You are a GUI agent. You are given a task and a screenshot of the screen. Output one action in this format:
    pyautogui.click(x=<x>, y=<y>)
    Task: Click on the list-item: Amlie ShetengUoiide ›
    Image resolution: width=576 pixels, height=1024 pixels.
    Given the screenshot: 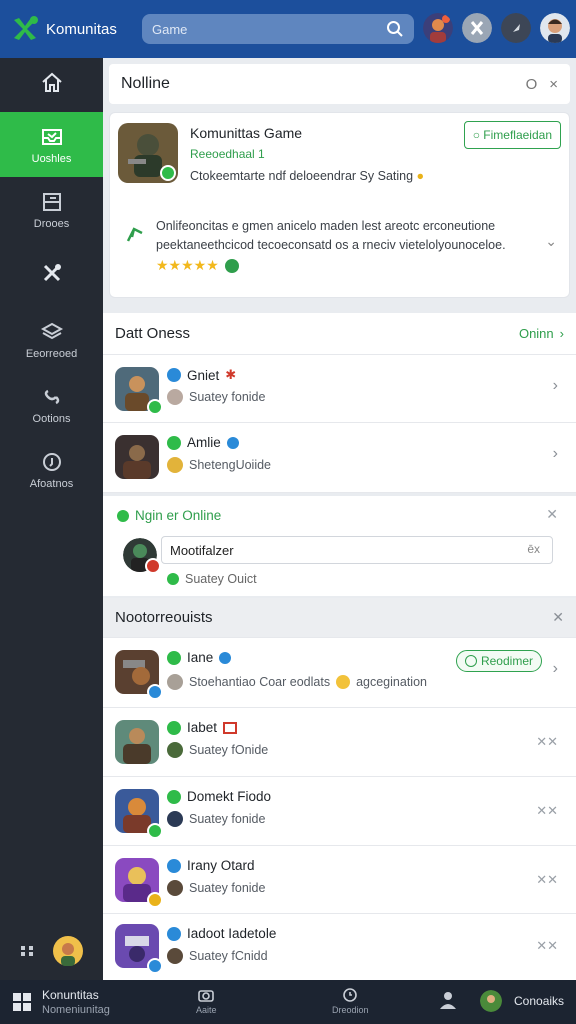 What is the action you would take?
    pyautogui.click(x=339, y=458)
    